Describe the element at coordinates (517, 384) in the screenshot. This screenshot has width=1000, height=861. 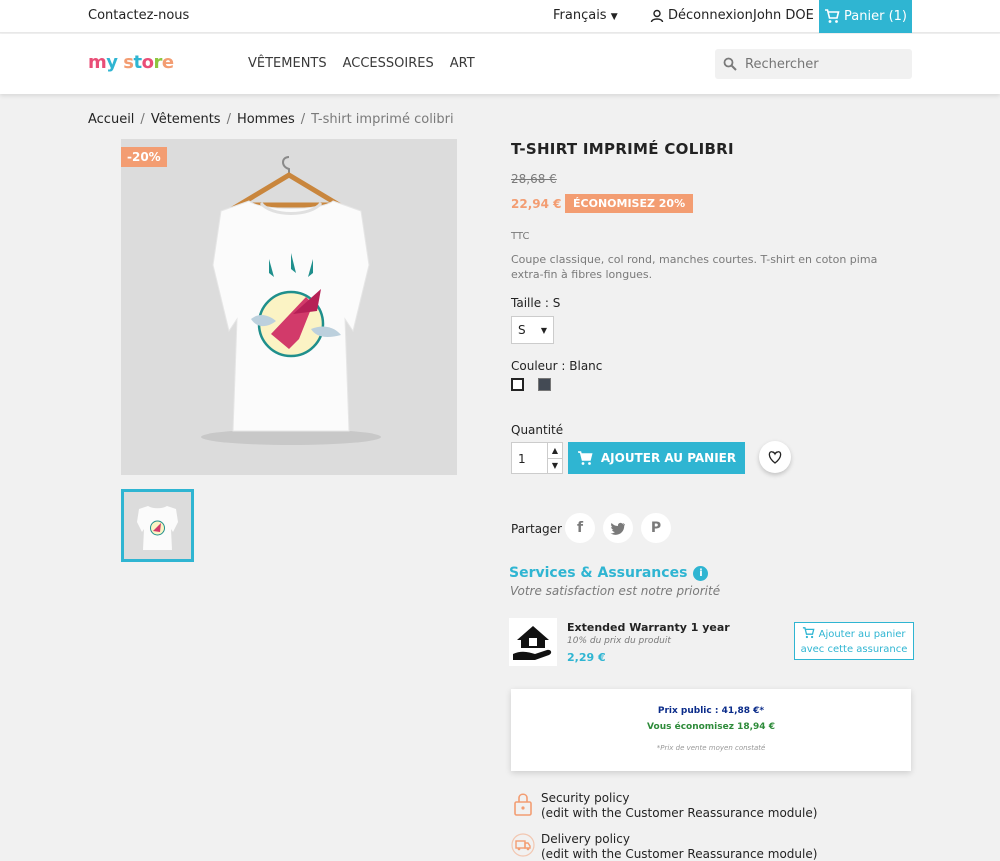
I see `color-swatch-white` at that location.